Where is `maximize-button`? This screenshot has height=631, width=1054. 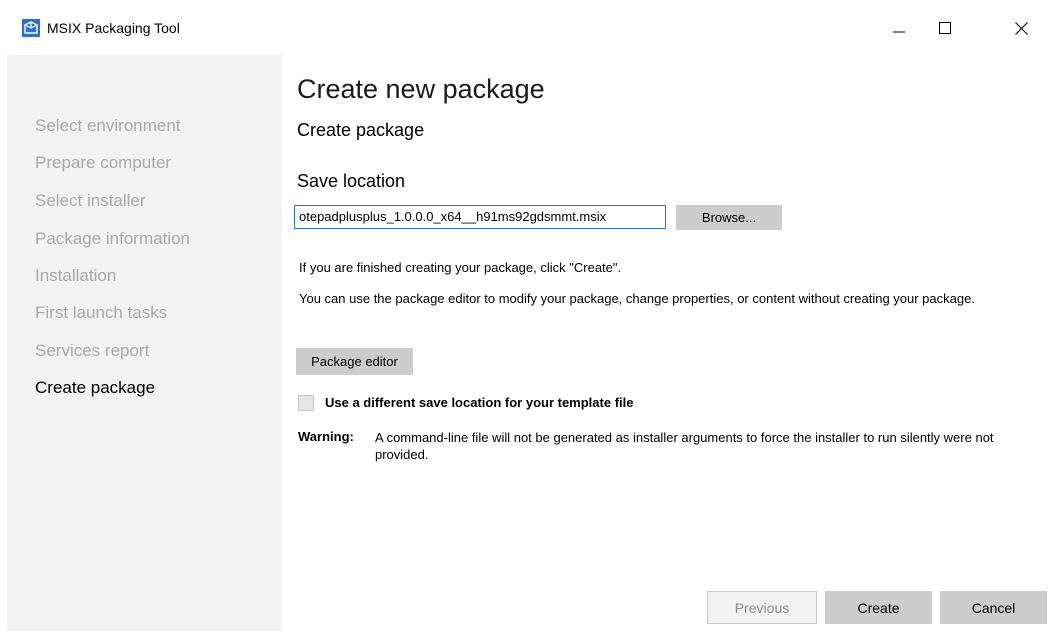
maximize-button is located at coordinates (945, 28).